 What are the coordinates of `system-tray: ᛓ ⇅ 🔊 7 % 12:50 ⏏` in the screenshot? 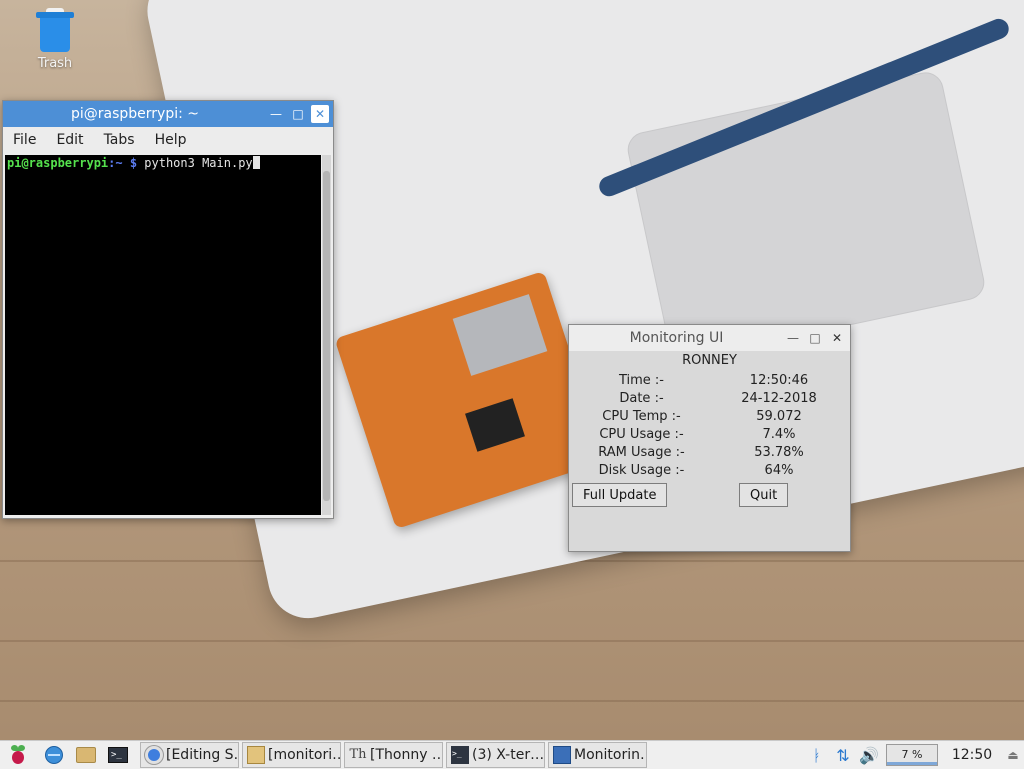 It's located at (914, 755).